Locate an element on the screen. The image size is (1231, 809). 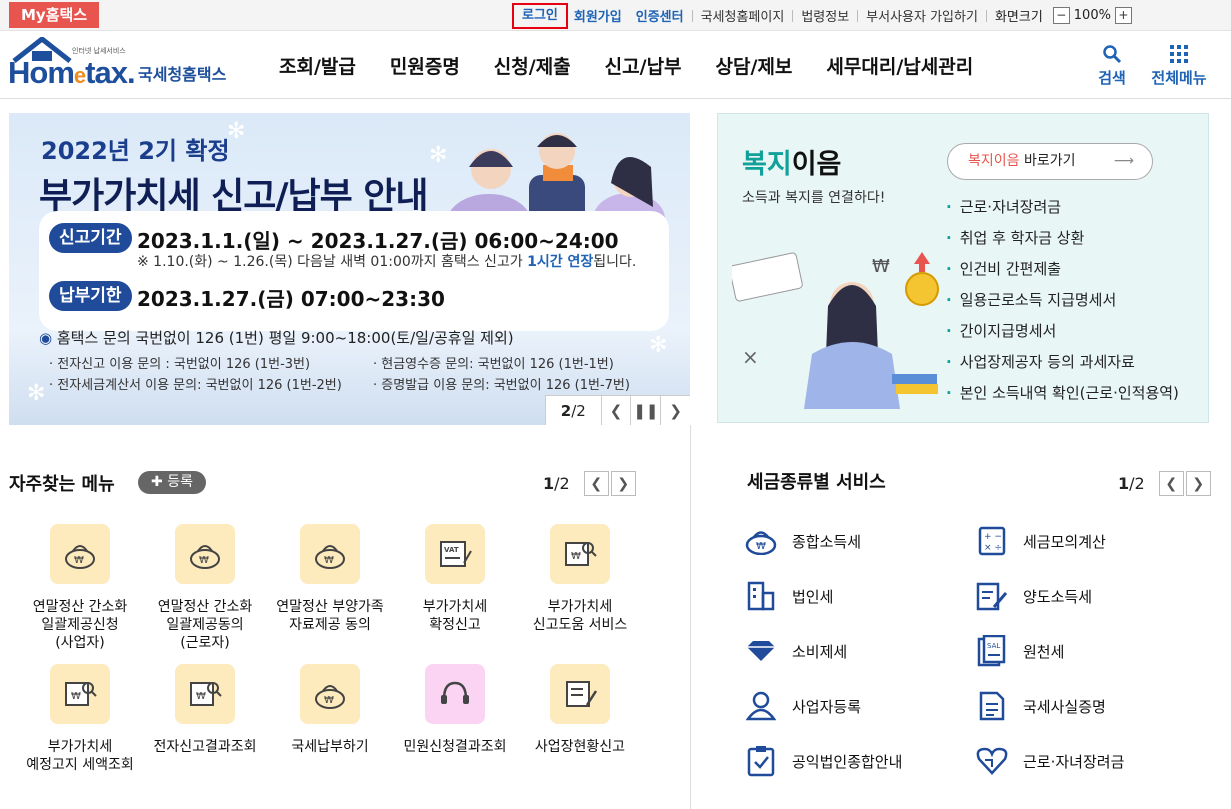
frequent-menu-item: ₩ 전자신고결과조회 is located at coordinates (205, 710).